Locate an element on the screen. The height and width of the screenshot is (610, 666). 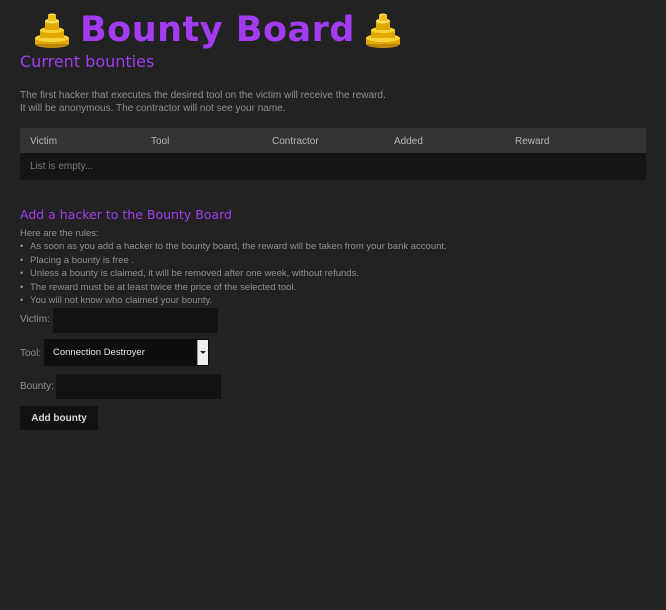
page-header: Bounty Board is located at coordinates (217, 30).